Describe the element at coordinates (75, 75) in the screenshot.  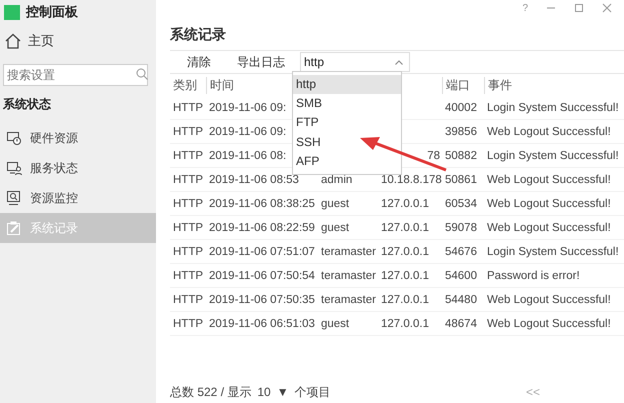
I see `search-field: 搜索设置` at that location.